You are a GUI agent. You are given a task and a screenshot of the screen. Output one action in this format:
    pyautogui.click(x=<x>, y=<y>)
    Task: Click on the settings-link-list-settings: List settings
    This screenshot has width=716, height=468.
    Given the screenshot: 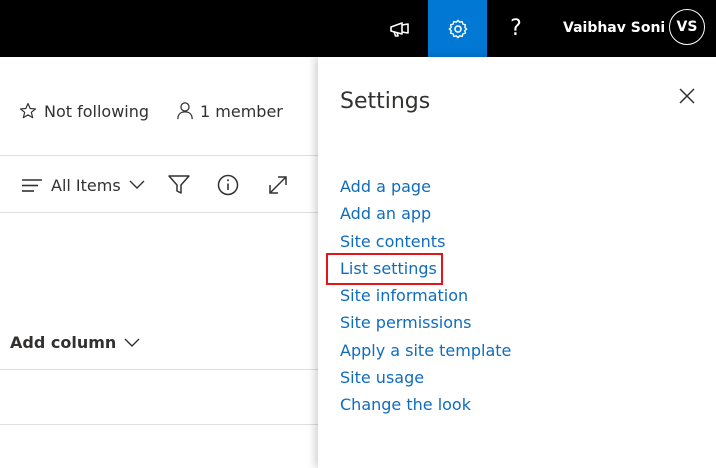 What is the action you would take?
    pyautogui.click(x=425, y=271)
    